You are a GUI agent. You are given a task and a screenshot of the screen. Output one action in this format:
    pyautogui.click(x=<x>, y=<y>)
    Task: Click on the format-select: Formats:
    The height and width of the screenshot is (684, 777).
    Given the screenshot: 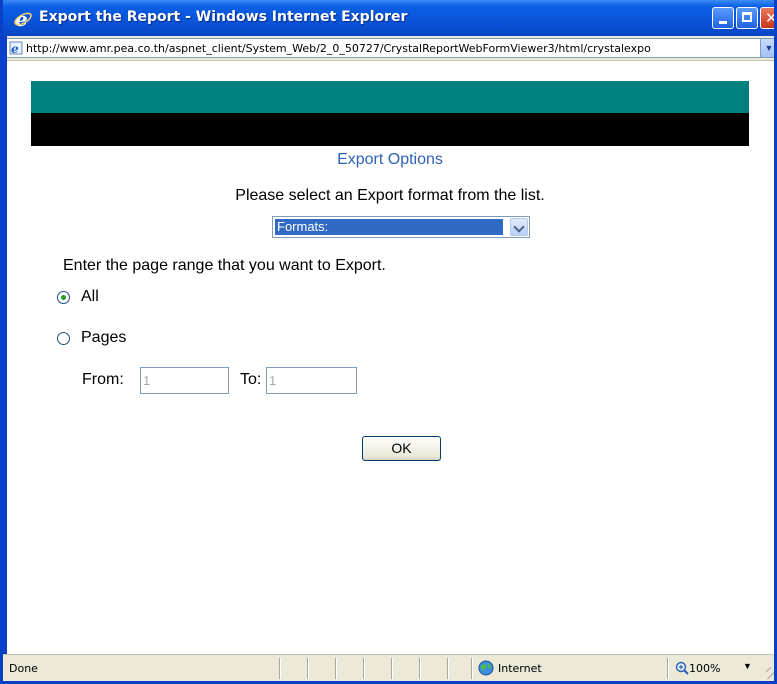 What is the action you would take?
    pyautogui.click(x=401, y=227)
    